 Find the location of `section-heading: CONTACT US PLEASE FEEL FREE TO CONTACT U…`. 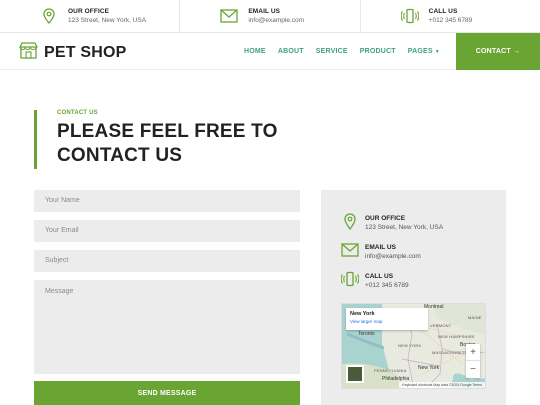

section-heading: CONTACT US PLEASE FEEL FREE TO CONTACT U… is located at coordinates (156, 139).